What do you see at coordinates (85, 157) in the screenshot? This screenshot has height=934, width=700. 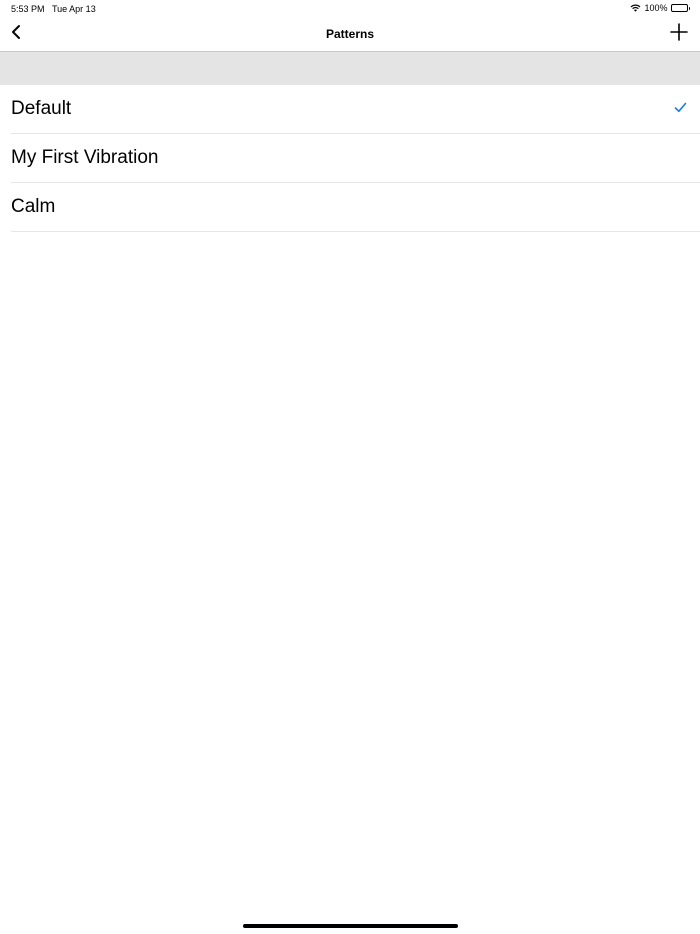 I see `pattern-label: My First Vibration` at bounding box center [85, 157].